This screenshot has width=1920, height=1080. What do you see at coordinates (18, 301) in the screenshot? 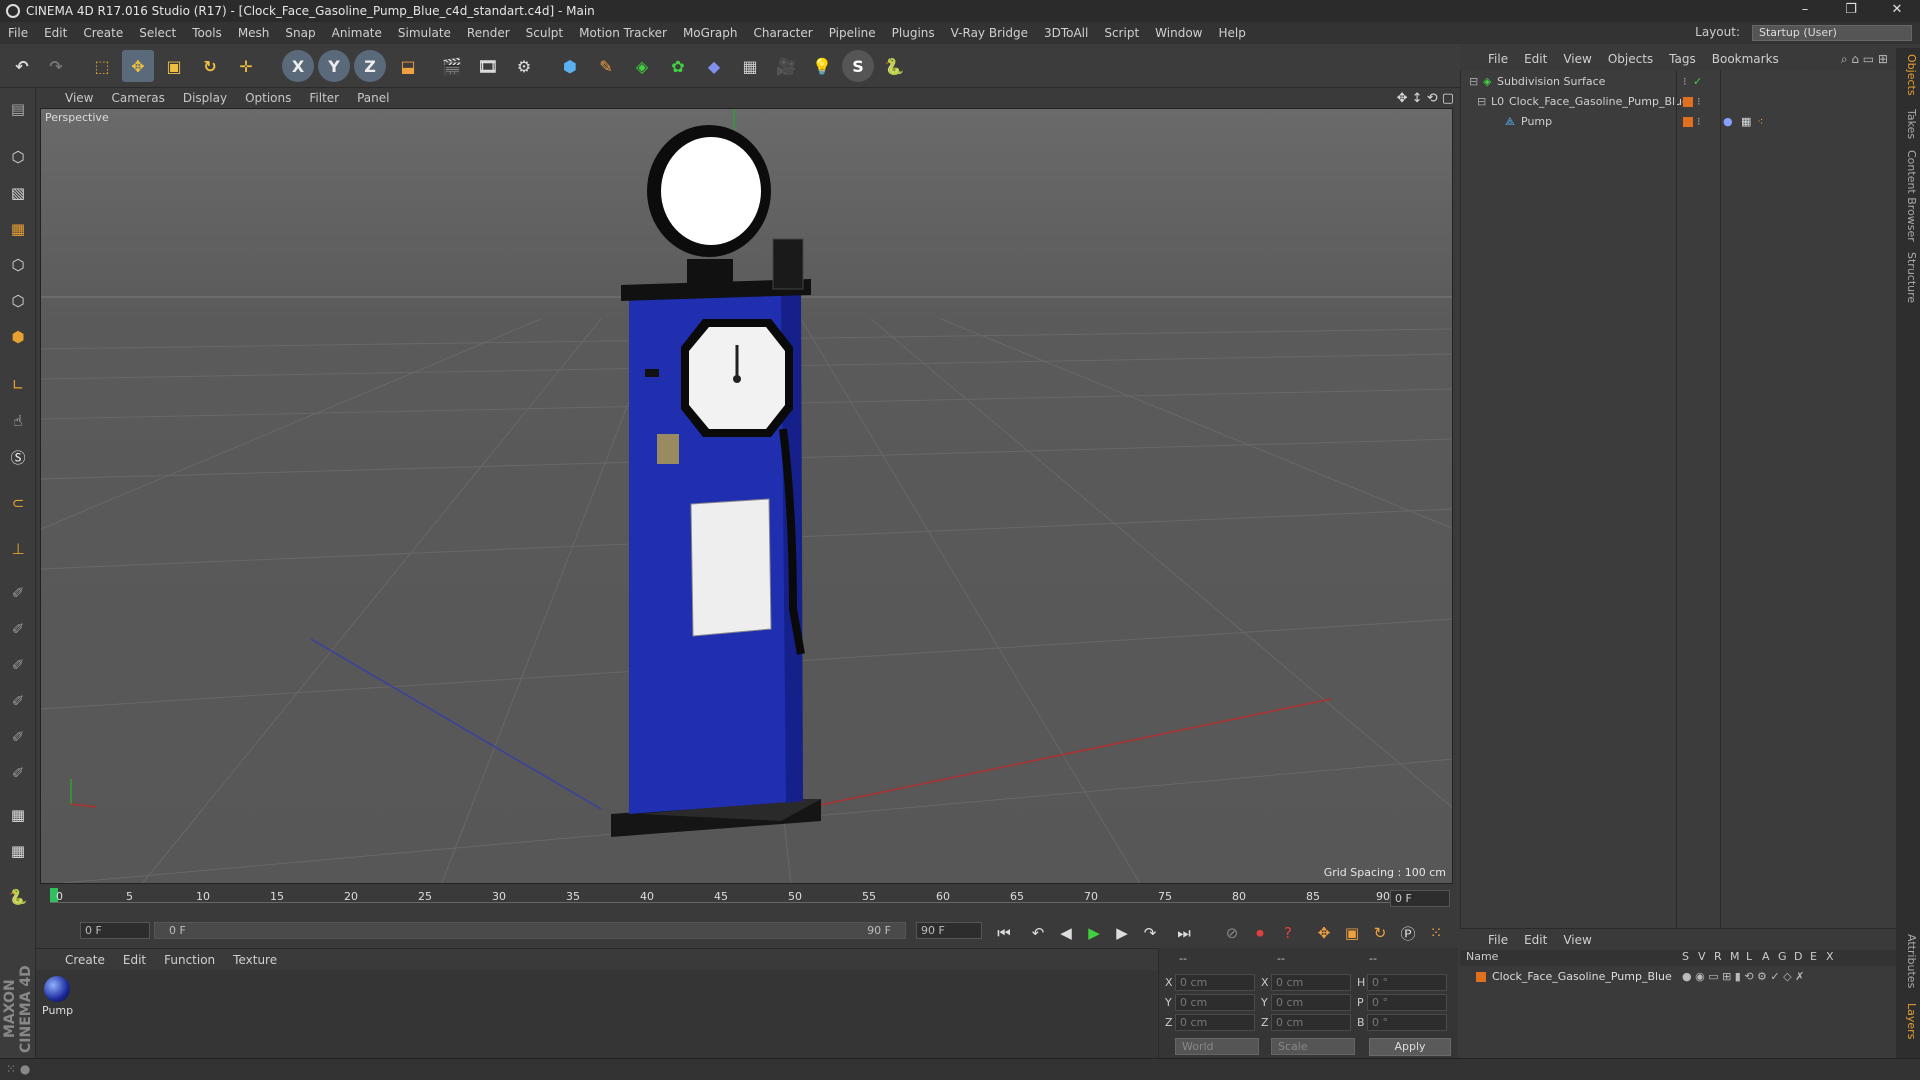
I see `edges-mode-icon: ⬡` at bounding box center [18, 301].